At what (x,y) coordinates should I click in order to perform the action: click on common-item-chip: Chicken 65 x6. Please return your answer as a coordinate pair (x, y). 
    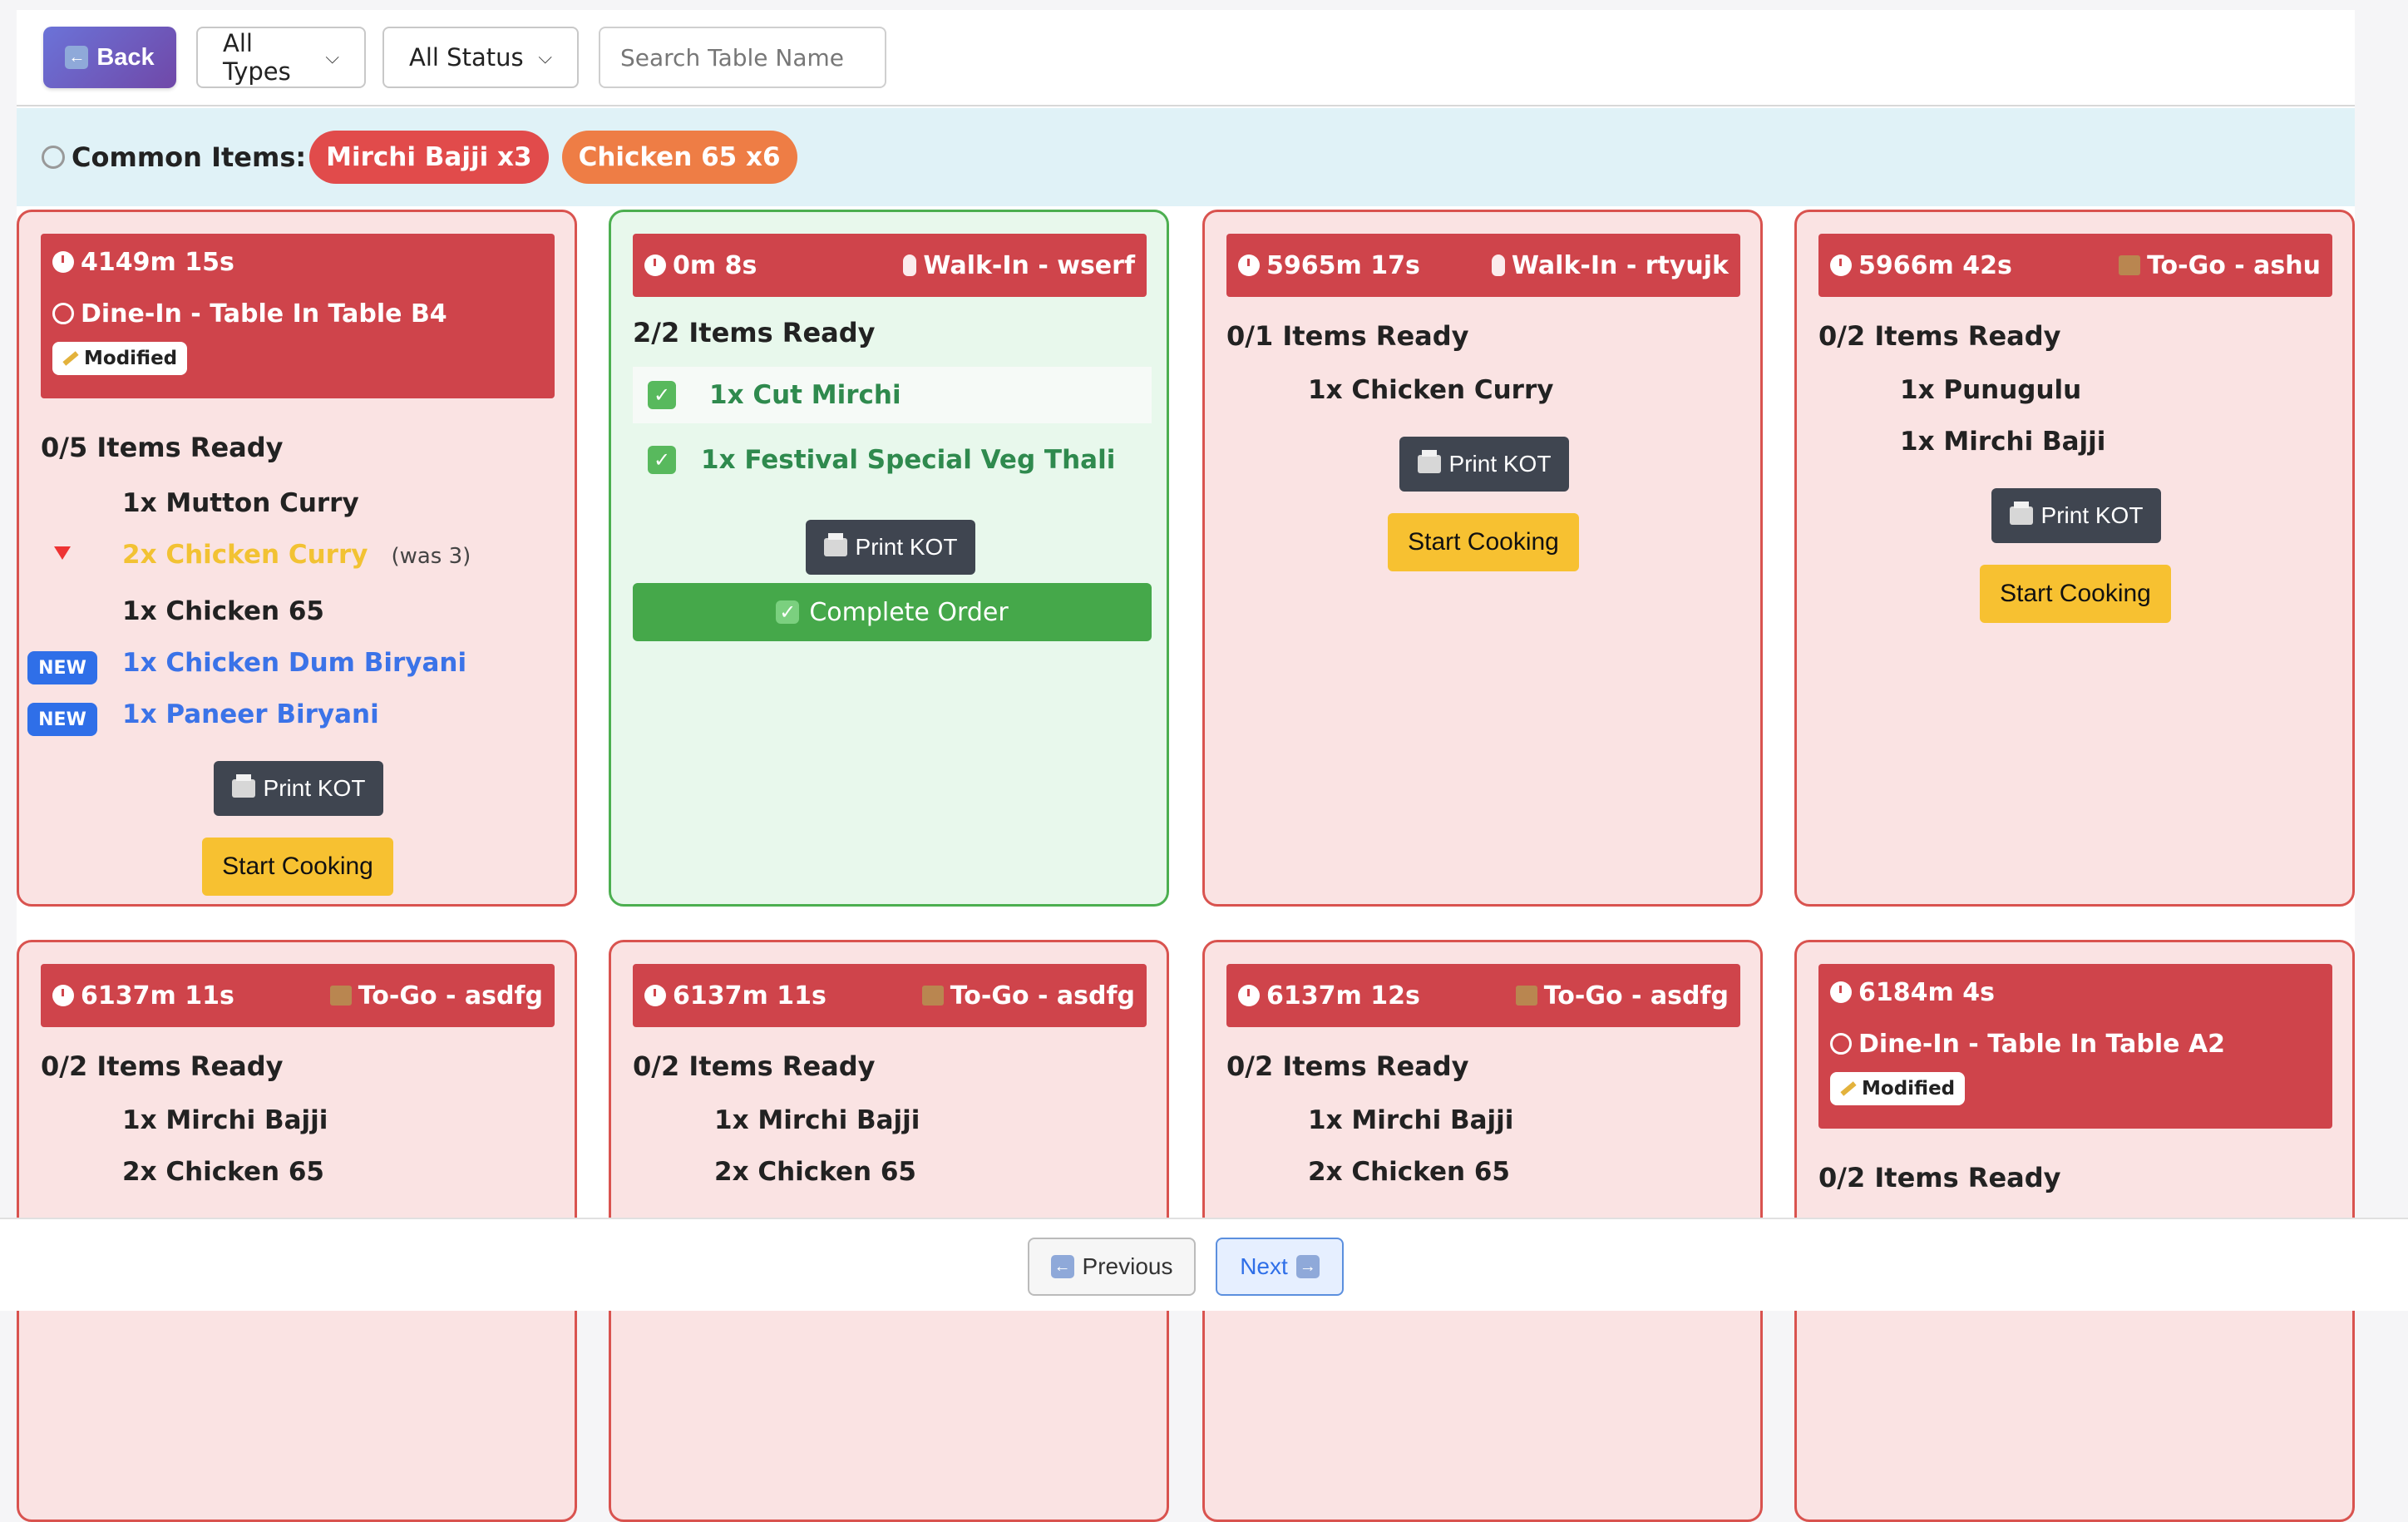
    Looking at the image, I should click on (679, 157).